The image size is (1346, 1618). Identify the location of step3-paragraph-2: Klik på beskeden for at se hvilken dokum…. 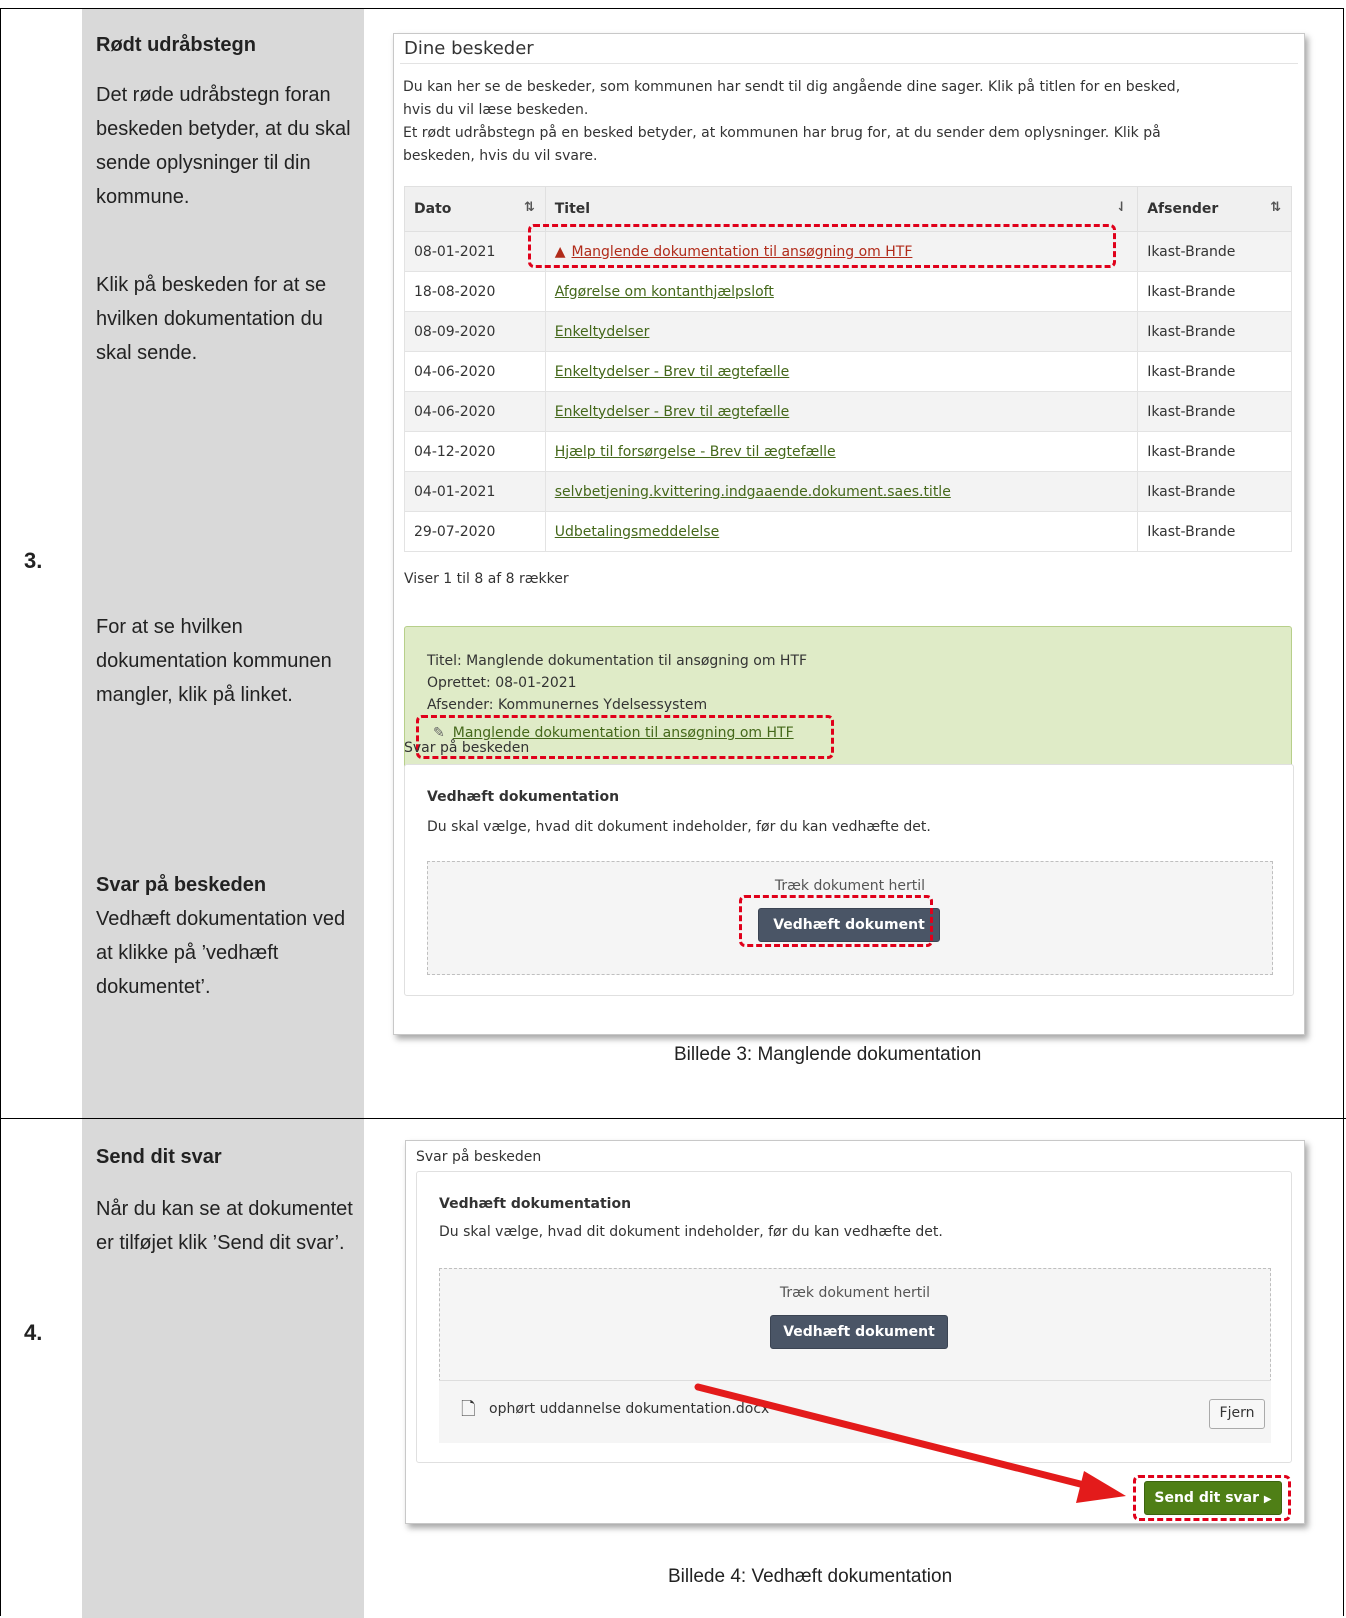
(211, 319).